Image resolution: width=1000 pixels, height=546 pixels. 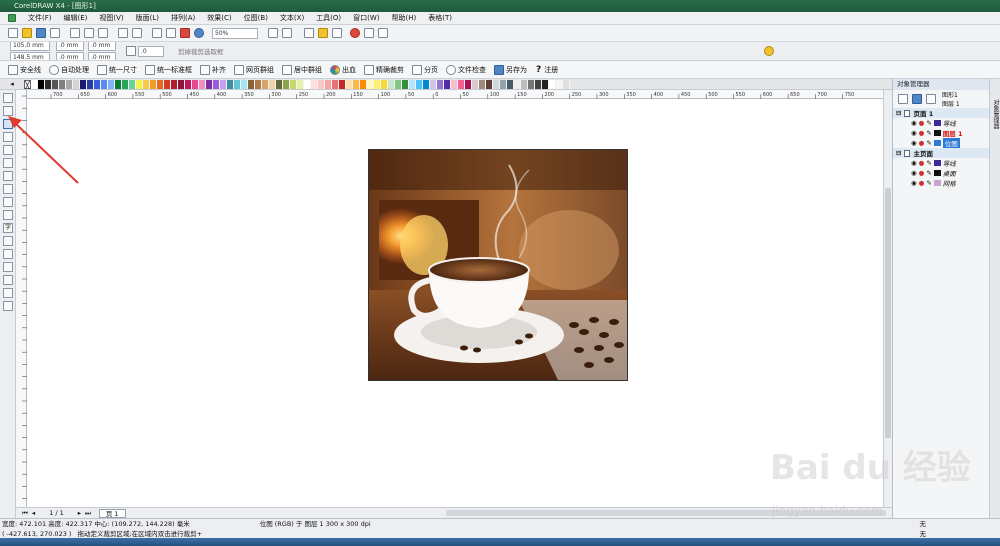 I want to click on coffee-bitmap, so click(x=498, y=265).